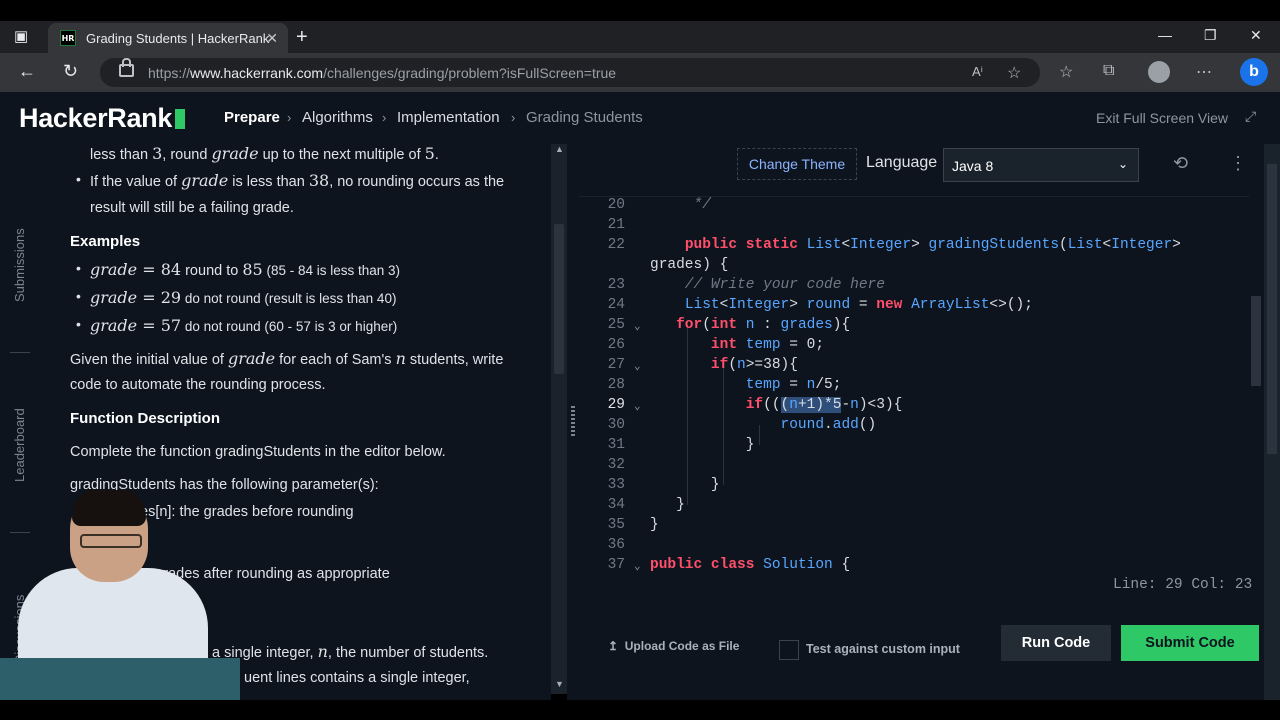 Image resolution: width=1280 pixels, height=720 pixels. I want to click on custom-input-checkbox, so click(789, 650).